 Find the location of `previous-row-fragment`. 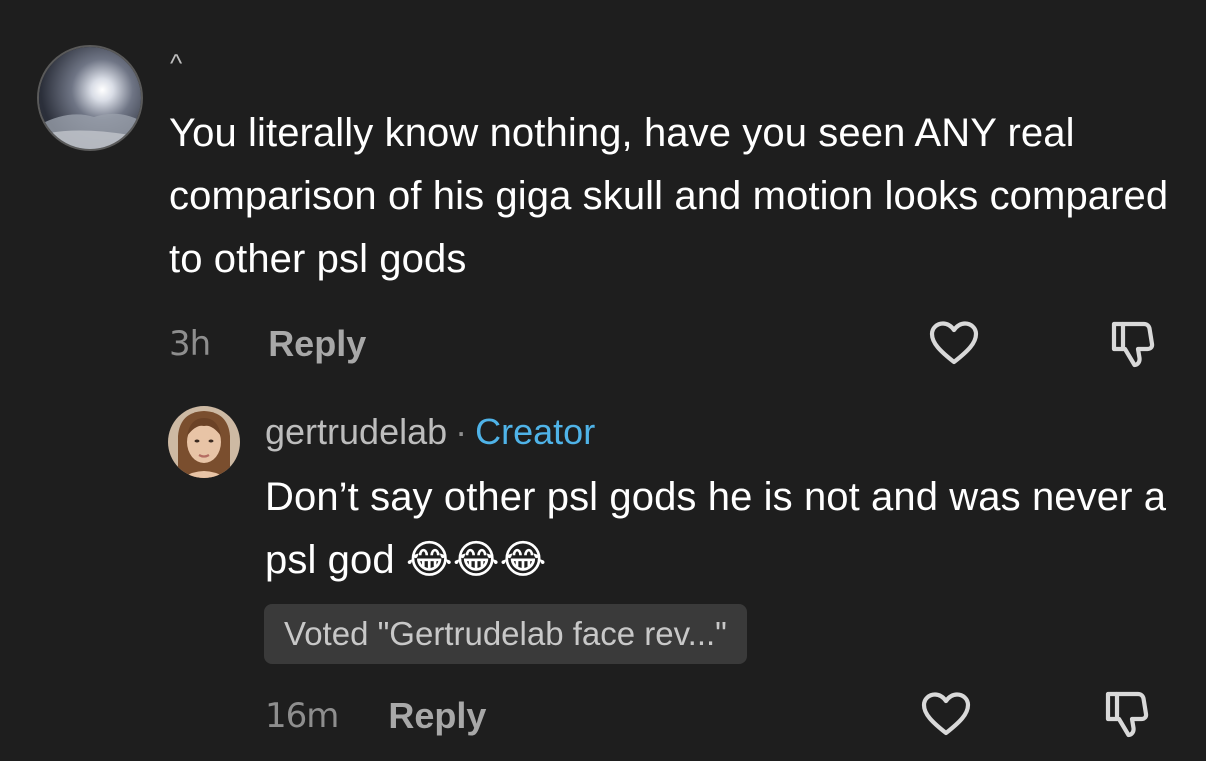

previous-row-fragment is located at coordinates (603, 3).